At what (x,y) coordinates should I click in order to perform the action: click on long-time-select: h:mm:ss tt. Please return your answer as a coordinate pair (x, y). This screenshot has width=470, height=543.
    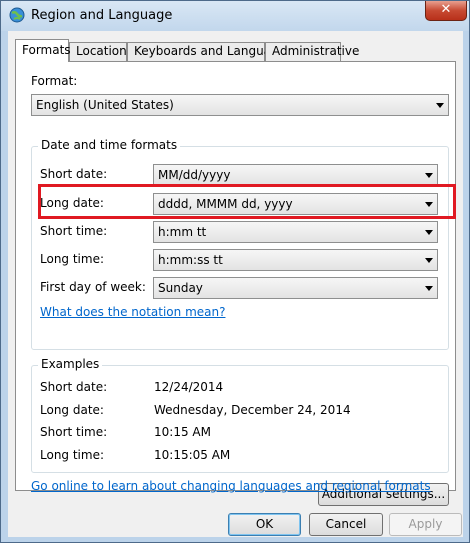
    Looking at the image, I should click on (295, 260).